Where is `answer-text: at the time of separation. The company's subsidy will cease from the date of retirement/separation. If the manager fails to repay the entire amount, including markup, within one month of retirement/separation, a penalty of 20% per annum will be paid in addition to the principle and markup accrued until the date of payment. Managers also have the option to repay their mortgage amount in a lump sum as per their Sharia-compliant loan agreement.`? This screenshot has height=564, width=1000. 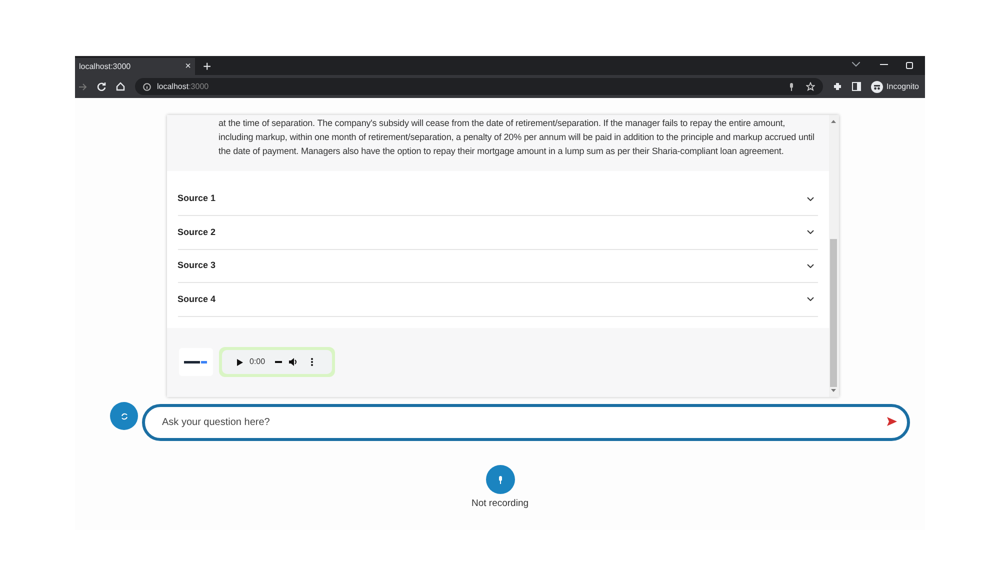 answer-text: at the time of separation. The company's subsidy will cease from the date of retirement/separation. If the manager fails to repay the entire amount, including markup, within one month of retirement/separation, a penalty of 20% per annum will be paid in addition to the principle and markup accrued until the date of payment. Managers also have the option to repay their mortgage amount in a lump sum as per their Sharia-compliant loan agreement. is located at coordinates (516, 137).